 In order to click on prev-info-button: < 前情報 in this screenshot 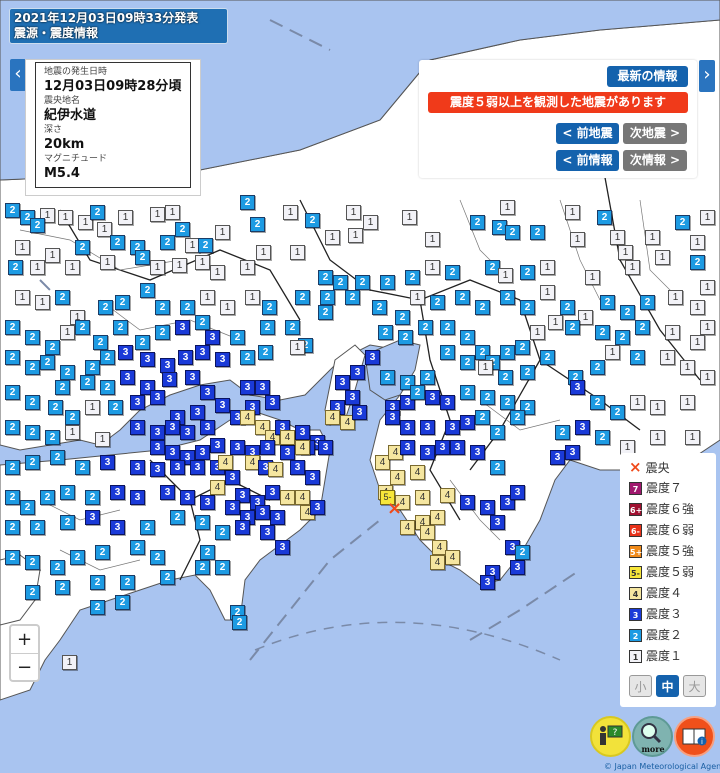, I will do `click(587, 160)`.